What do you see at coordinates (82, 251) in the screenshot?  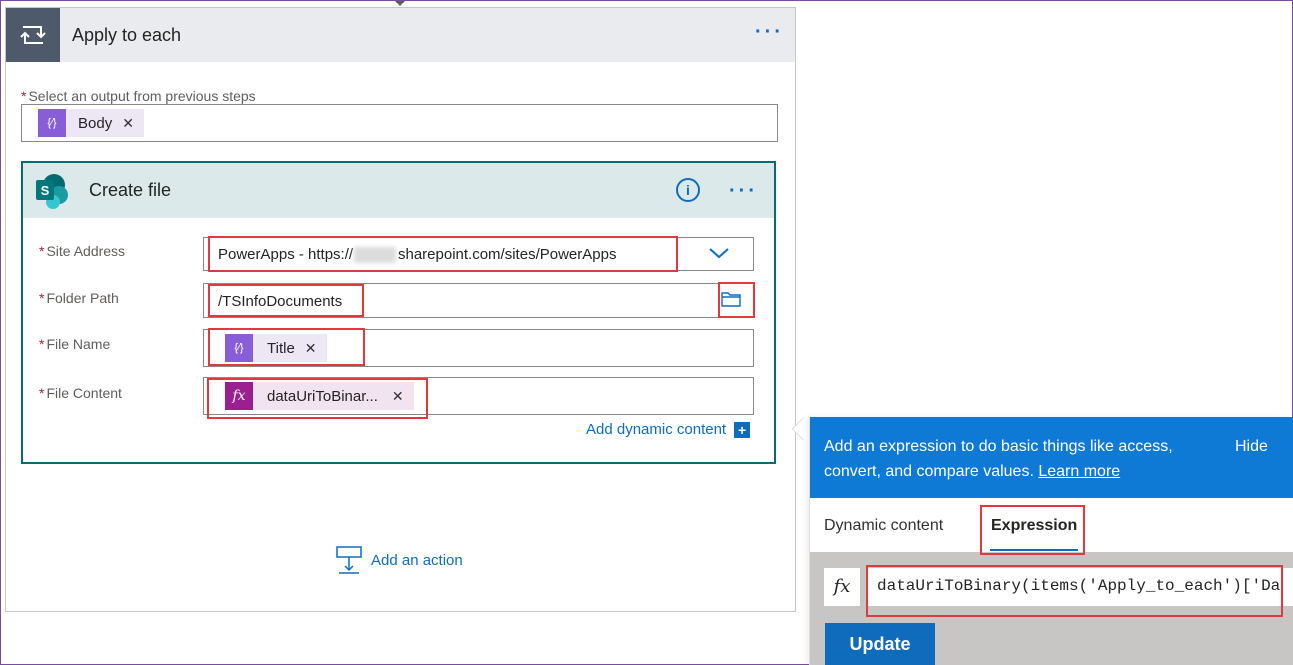 I see `site-address-label: * Site Address` at bounding box center [82, 251].